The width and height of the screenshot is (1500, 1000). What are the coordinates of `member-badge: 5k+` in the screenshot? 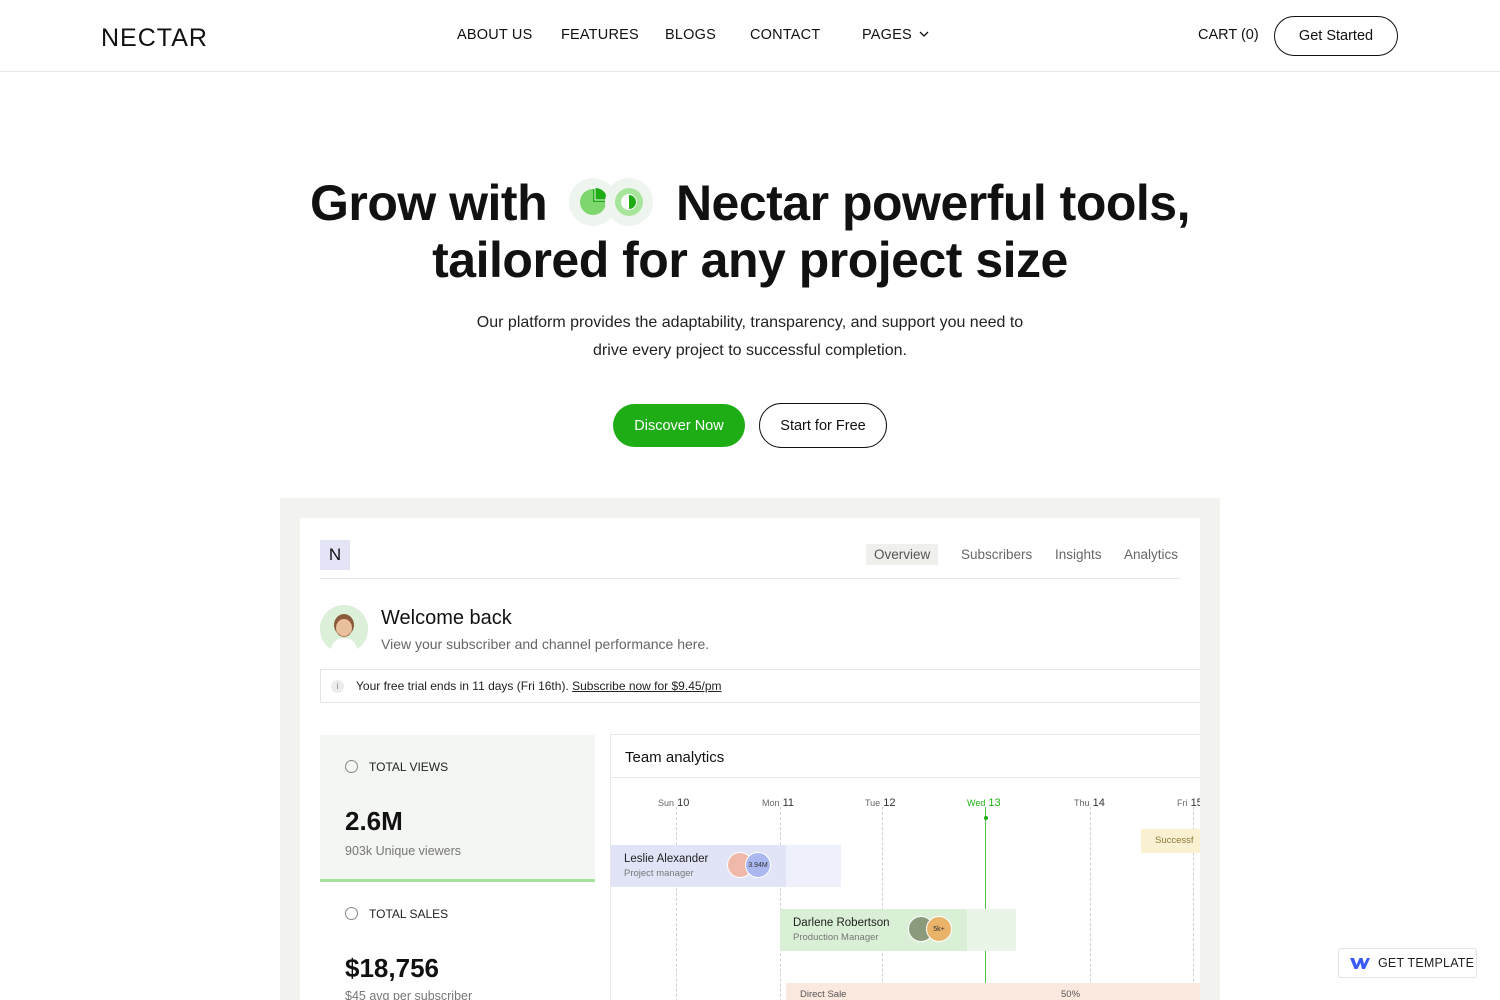 It's located at (939, 929).